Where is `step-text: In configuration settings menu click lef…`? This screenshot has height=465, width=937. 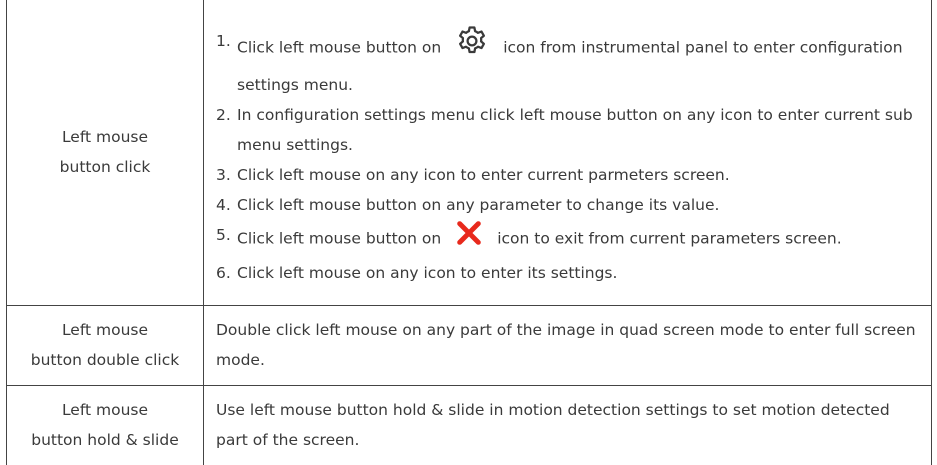 step-text: In configuration settings menu click lef… is located at coordinates (575, 130).